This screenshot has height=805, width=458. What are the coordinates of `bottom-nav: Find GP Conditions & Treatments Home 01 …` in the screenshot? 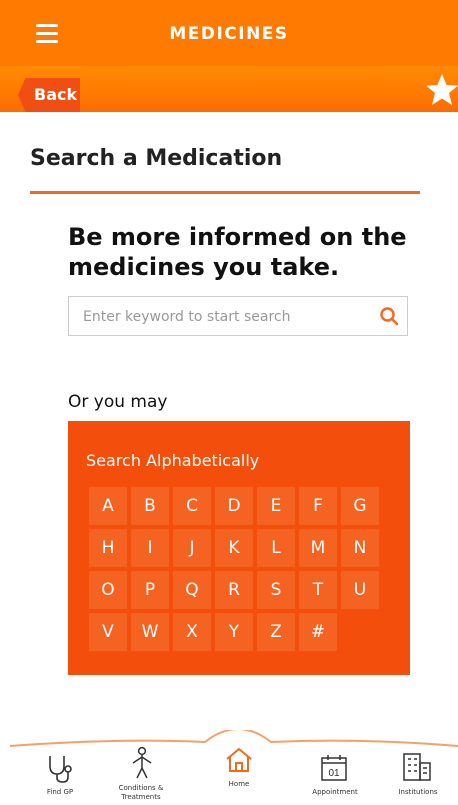 It's located at (229, 767).